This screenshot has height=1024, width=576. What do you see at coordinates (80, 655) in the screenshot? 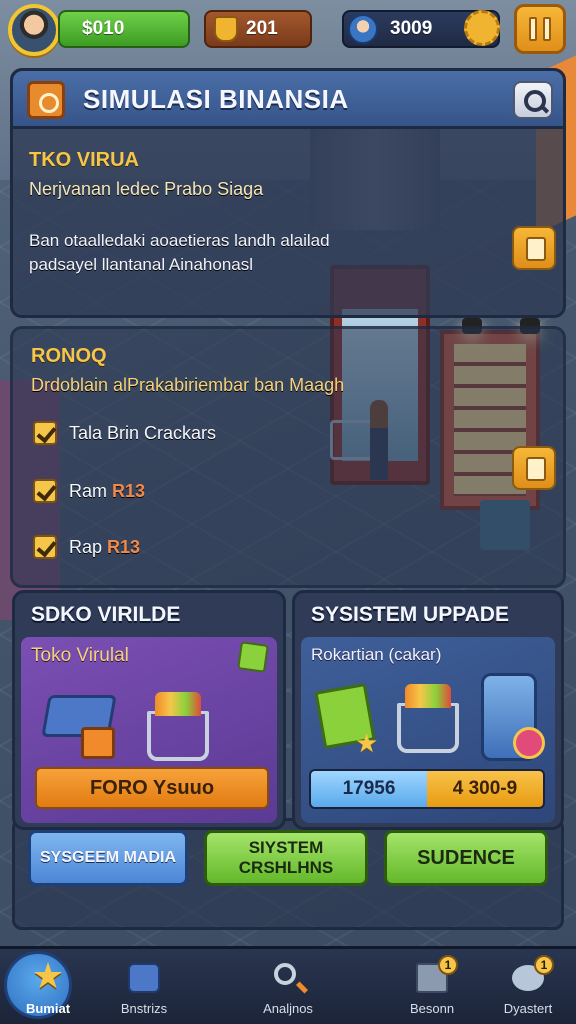
I see `store-card-subtitle: Toko Virulal` at bounding box center [80, 655].